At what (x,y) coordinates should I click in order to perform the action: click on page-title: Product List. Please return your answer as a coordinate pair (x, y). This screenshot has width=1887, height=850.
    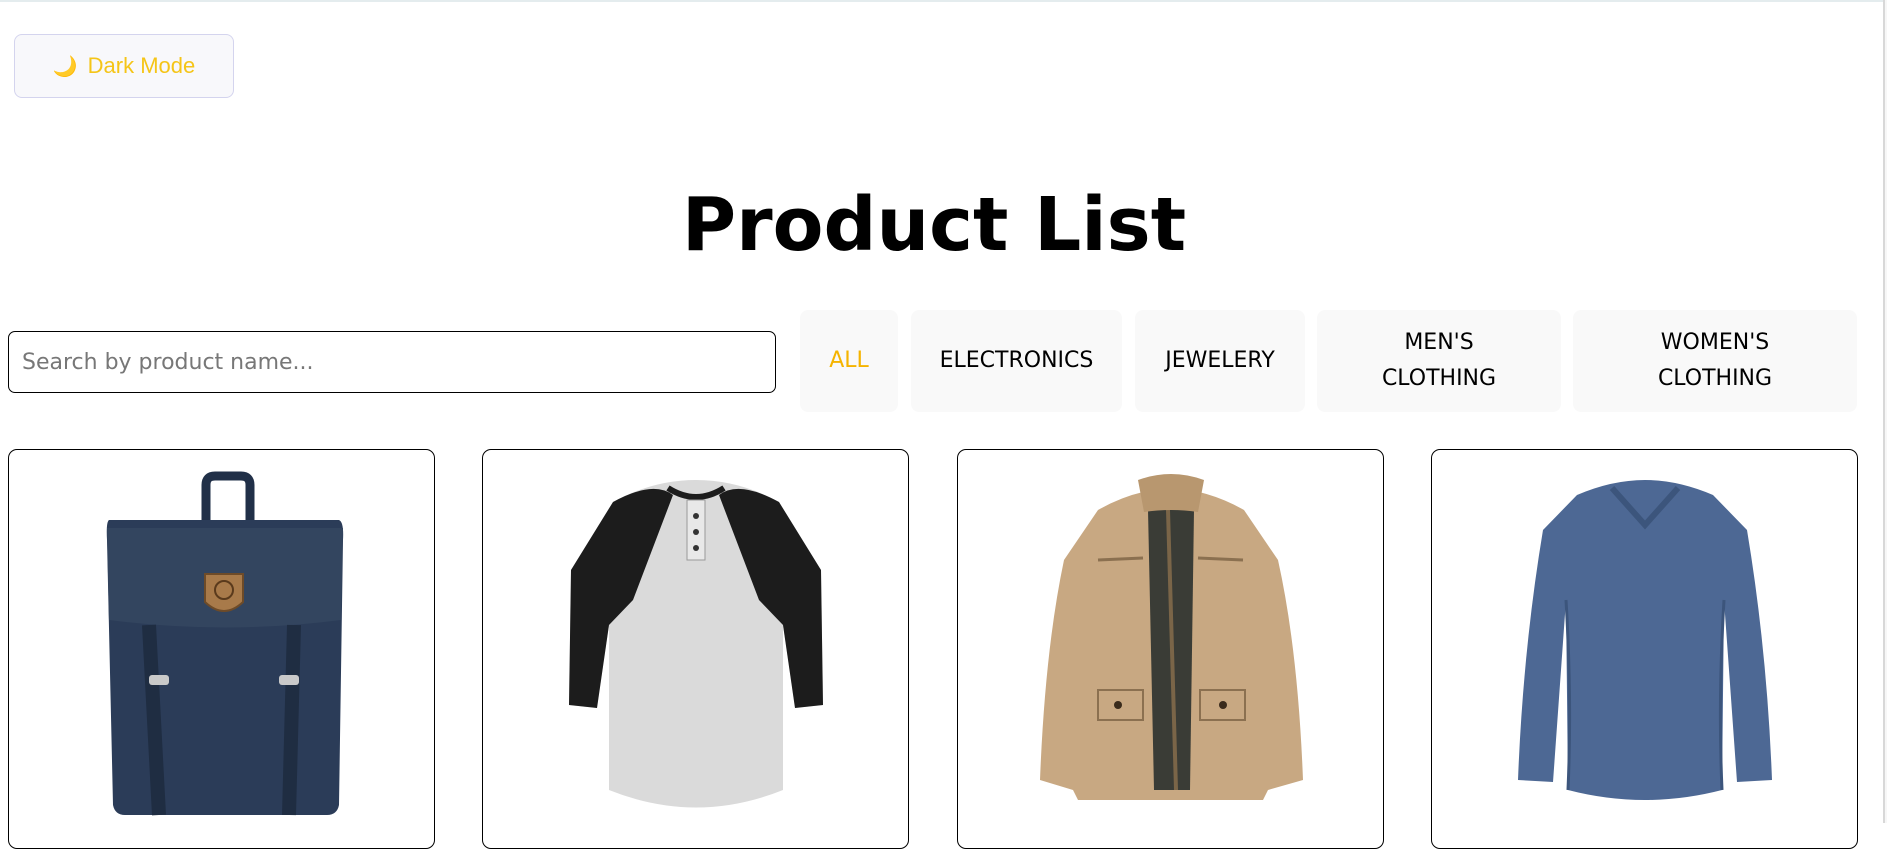
    Looking at the image, I should click on (934, 225).